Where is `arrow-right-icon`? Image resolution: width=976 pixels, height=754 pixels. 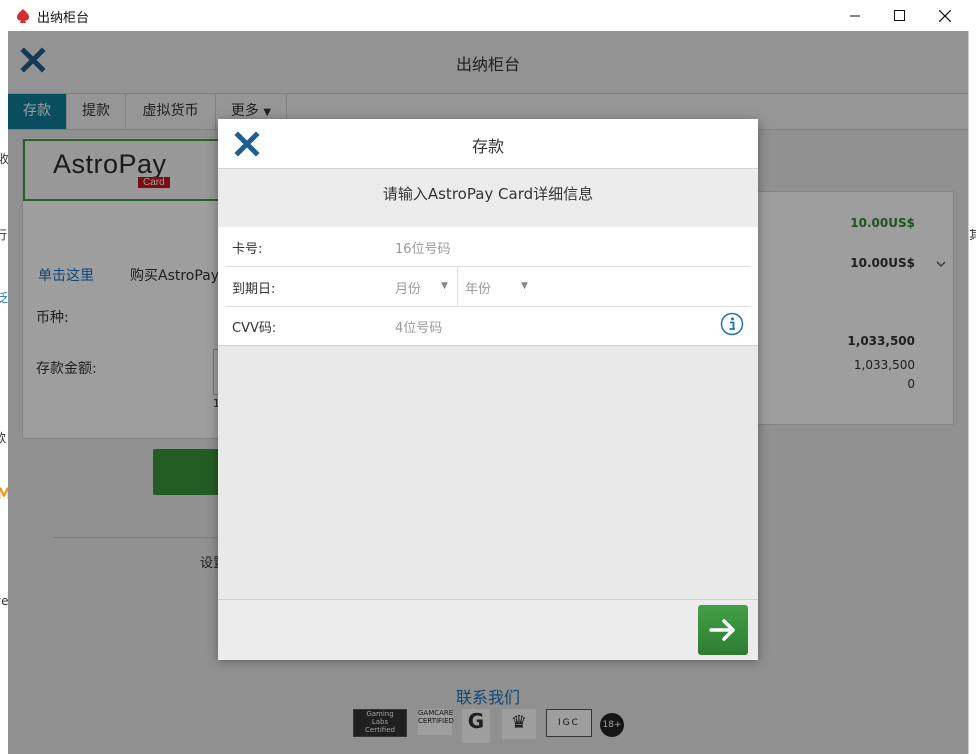 arrow-right-icon is located at coordinates (722, 630).